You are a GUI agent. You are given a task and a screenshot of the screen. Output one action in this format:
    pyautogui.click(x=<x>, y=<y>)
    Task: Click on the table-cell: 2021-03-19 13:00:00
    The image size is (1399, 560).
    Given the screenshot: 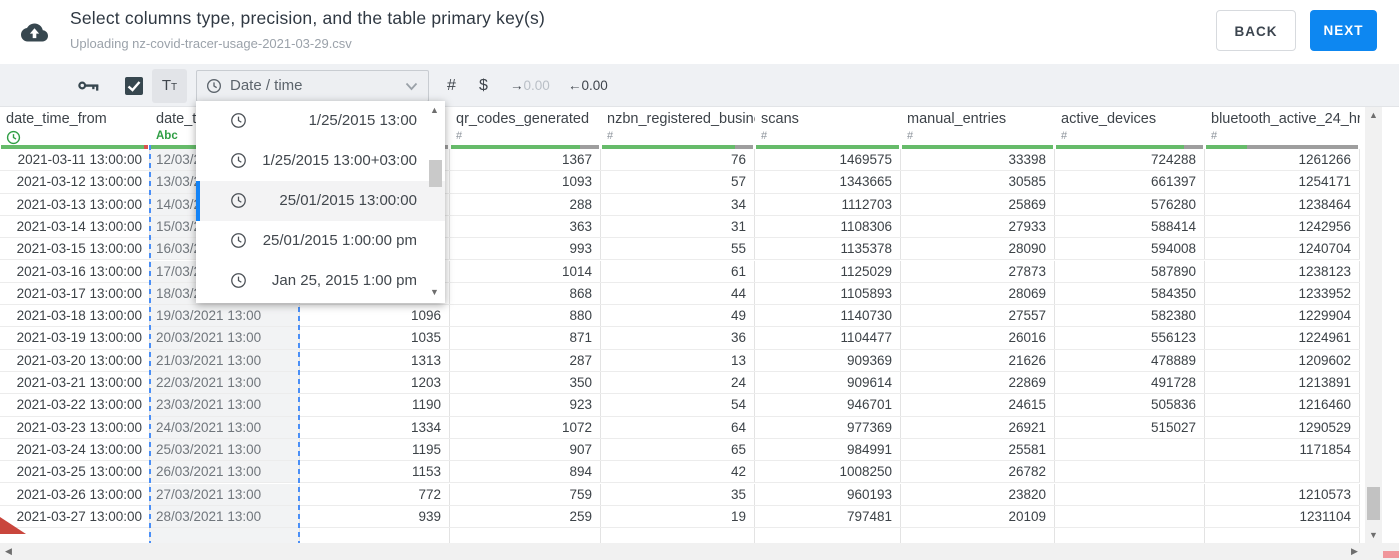 What is the action you would take?
    pyautogui.click(x=75, y=338)
    